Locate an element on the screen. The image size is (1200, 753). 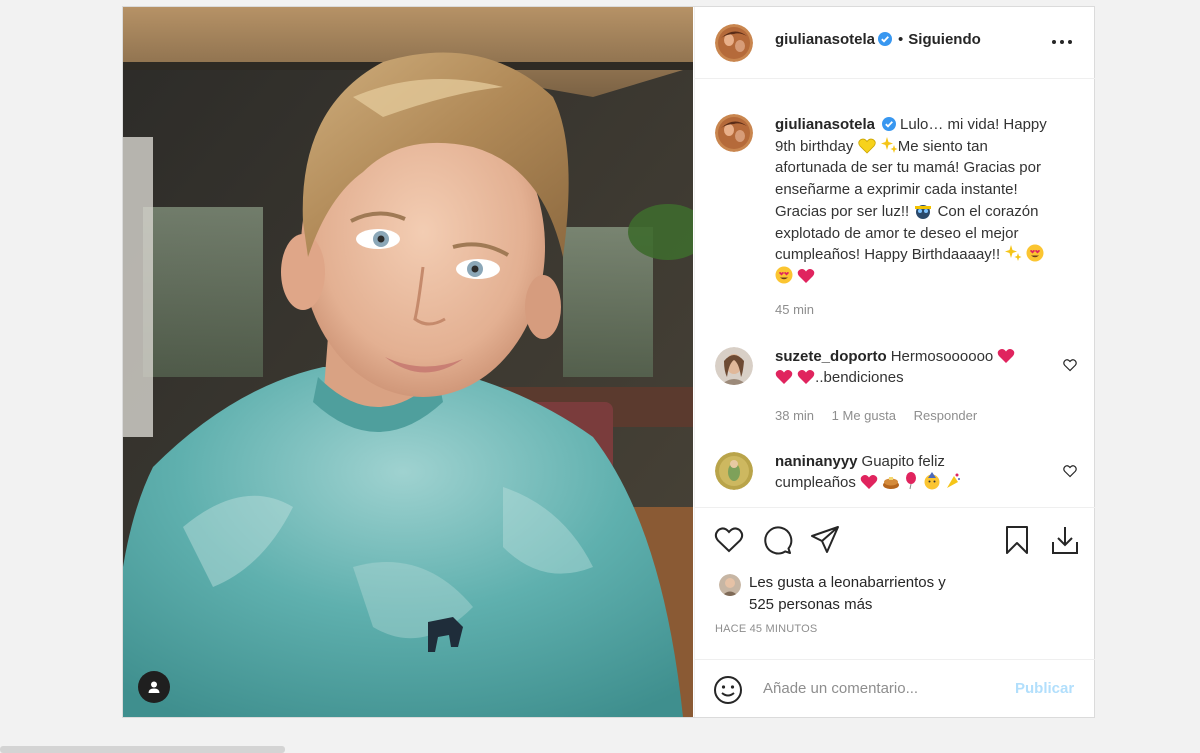
comment: suzete_doporto Hermosoooooo ..bendiciones is located at coordinates (910, 367).